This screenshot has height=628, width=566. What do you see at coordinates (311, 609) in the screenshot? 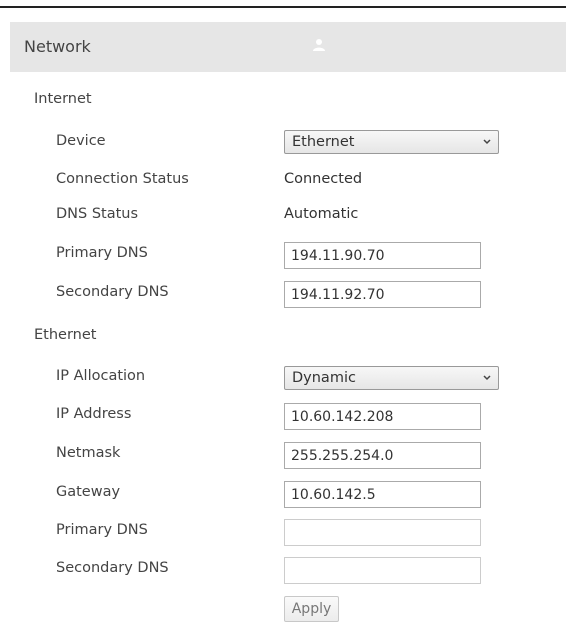
I see `apply-button: Apply` at bounding box center [311, 609].